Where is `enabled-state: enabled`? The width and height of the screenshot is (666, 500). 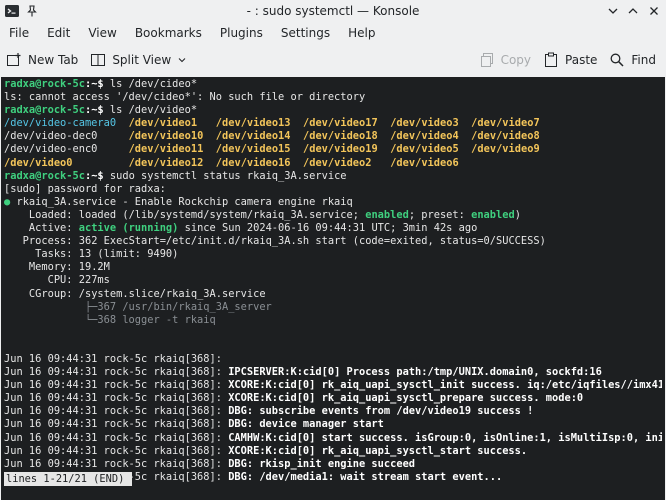
enabled-state: enabled is located at coordinates (387, 214).